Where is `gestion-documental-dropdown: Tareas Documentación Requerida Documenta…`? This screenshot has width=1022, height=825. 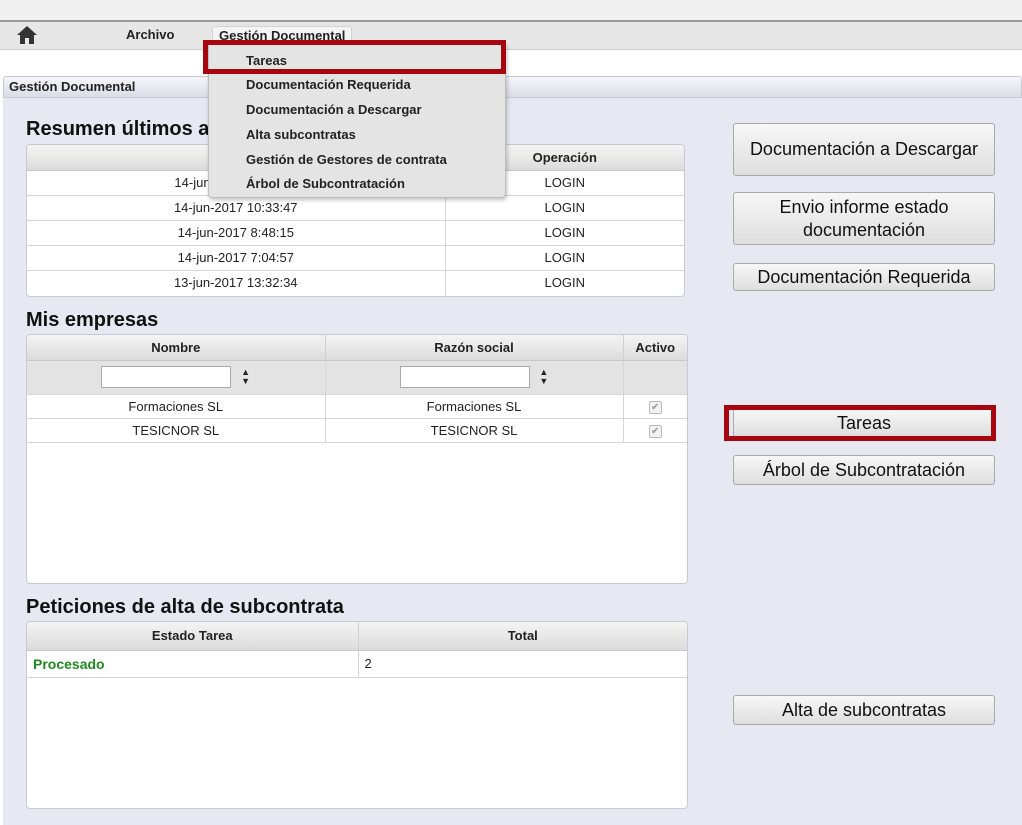 gestion-documental-dropdown: Tareas Documentación Requerida Documenta… is located at coordinates (357, 121).